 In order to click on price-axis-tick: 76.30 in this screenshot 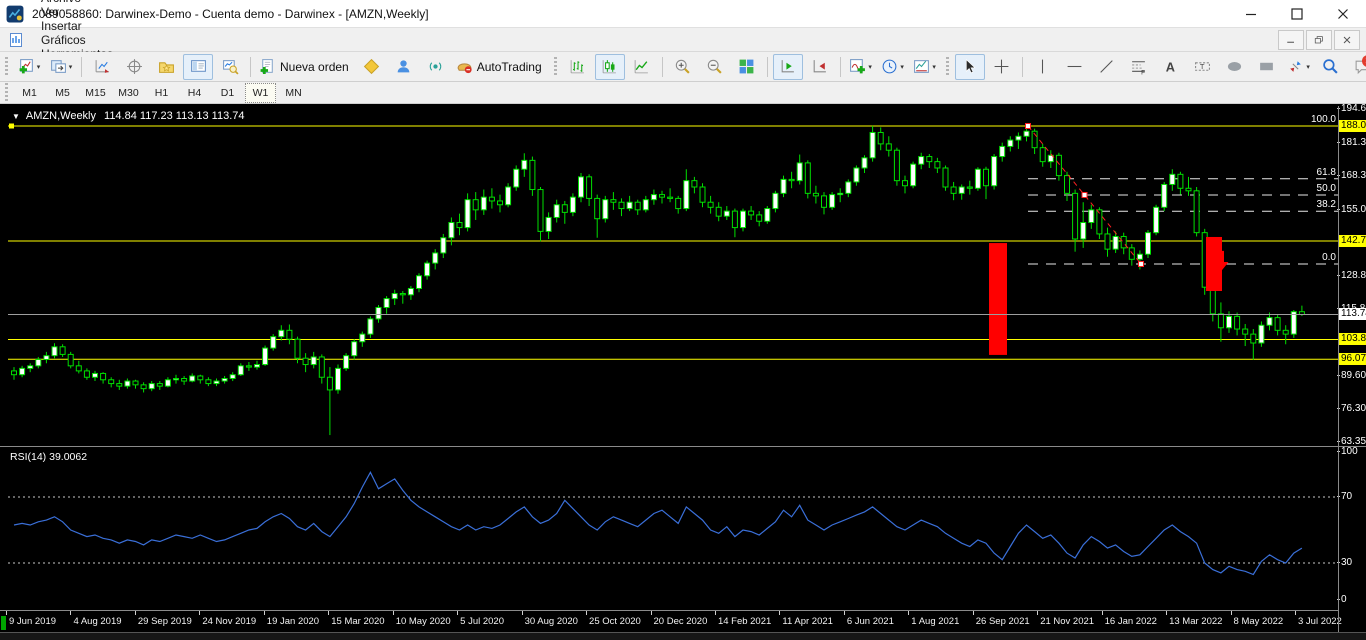, I will do `click(1351, 409)`.